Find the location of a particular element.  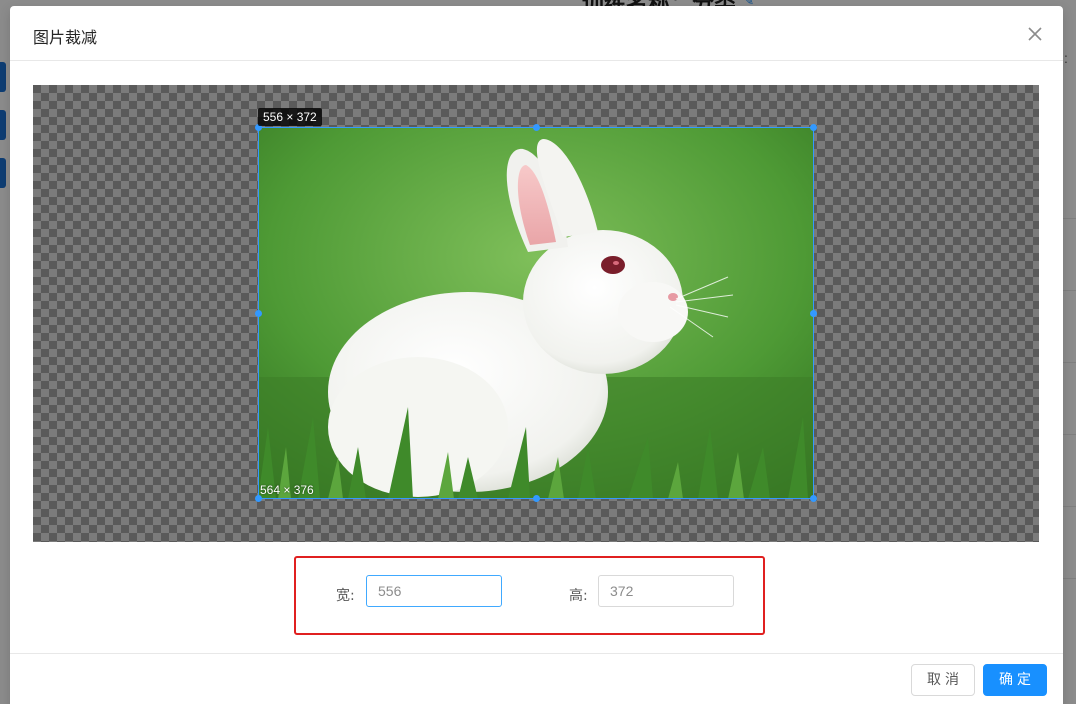

height-input is located at coordinates (666, 591).